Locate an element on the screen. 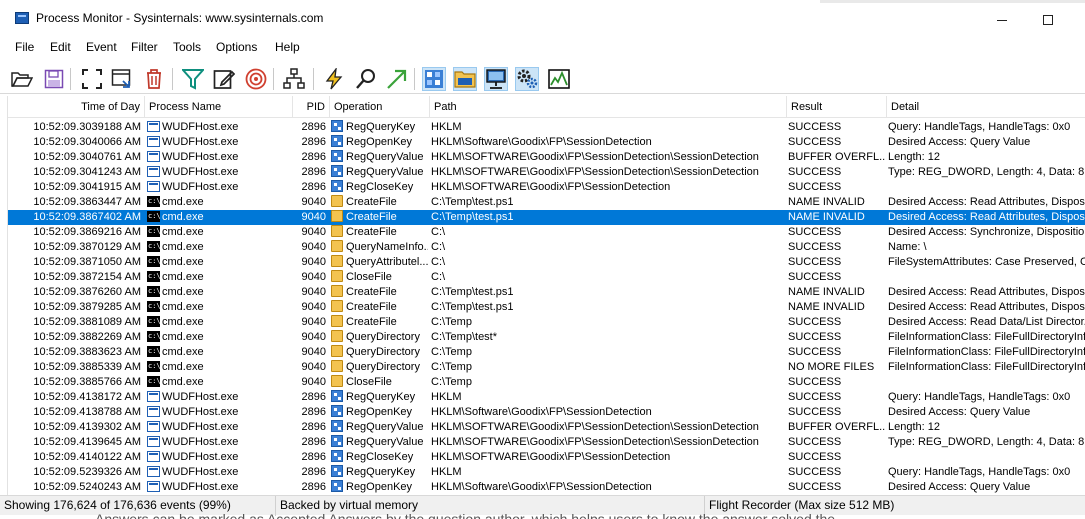  menu-edit: Edit is located at coordinates (60, 47).